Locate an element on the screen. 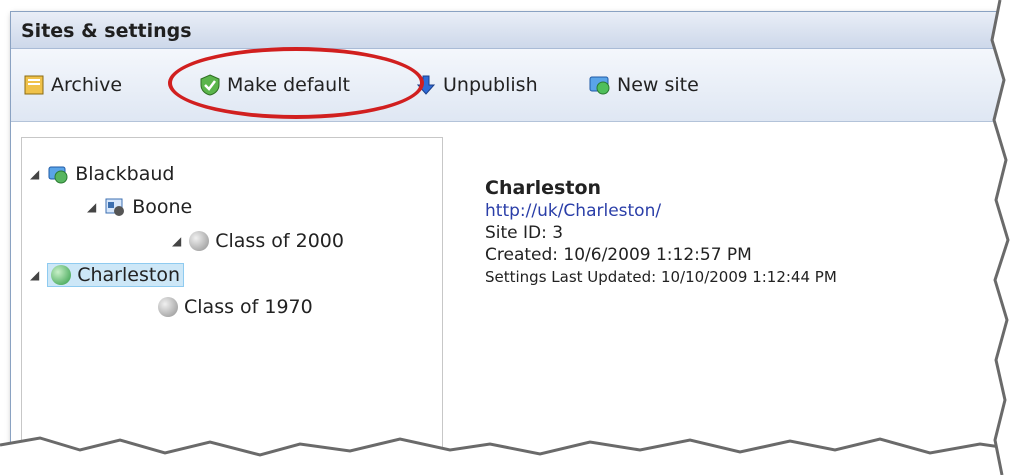  selected-node-highlight: Charleston is located at coordinates (115, 275).